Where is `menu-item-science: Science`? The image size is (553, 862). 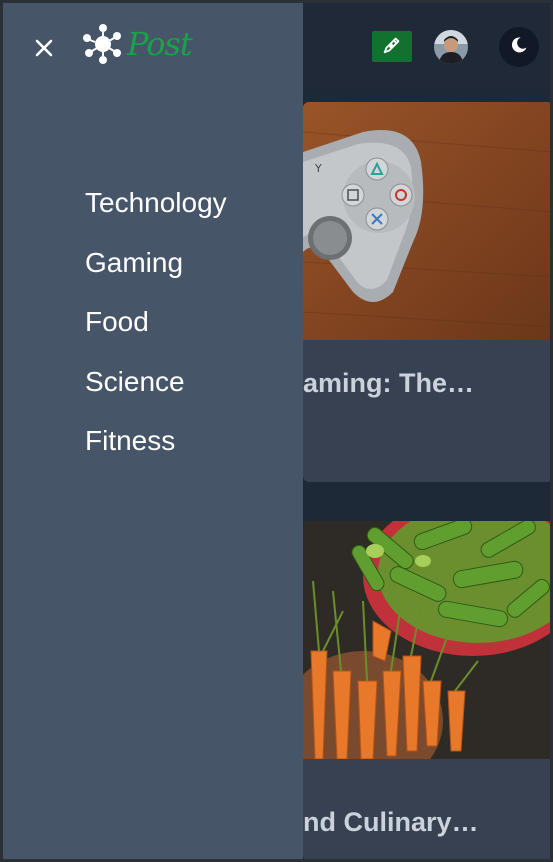 menu-item-science: Science is located at coordinates (156, 390).